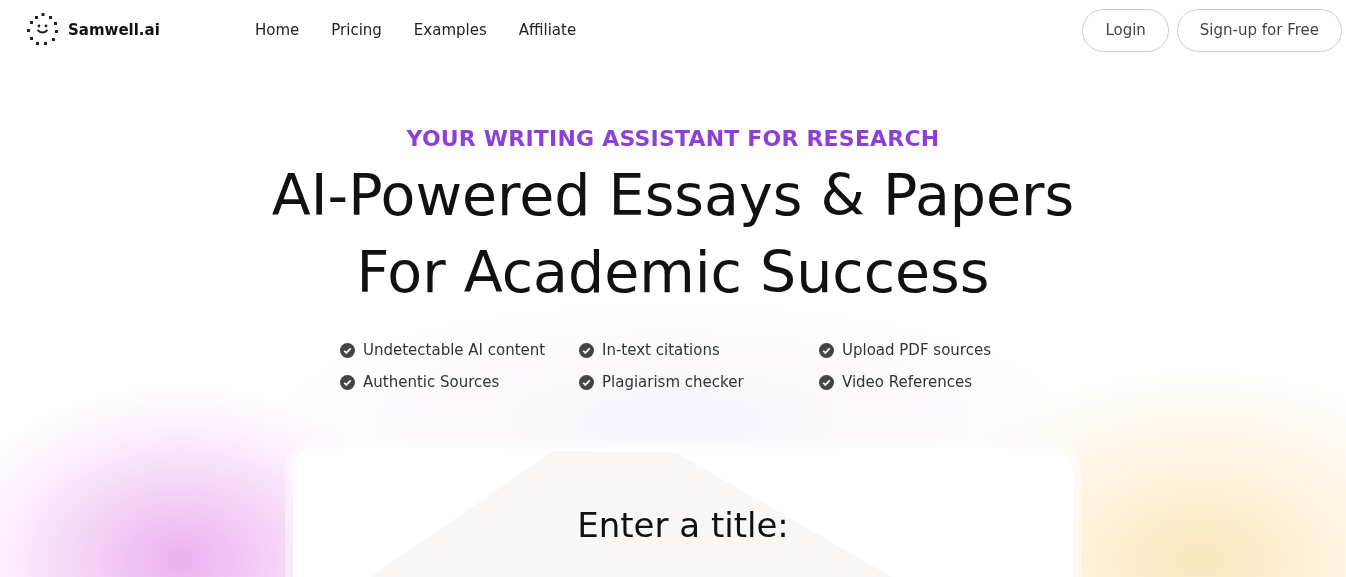 The image size is (1346, 577). I want to click on feature-label: Video References, so click(907, 382).